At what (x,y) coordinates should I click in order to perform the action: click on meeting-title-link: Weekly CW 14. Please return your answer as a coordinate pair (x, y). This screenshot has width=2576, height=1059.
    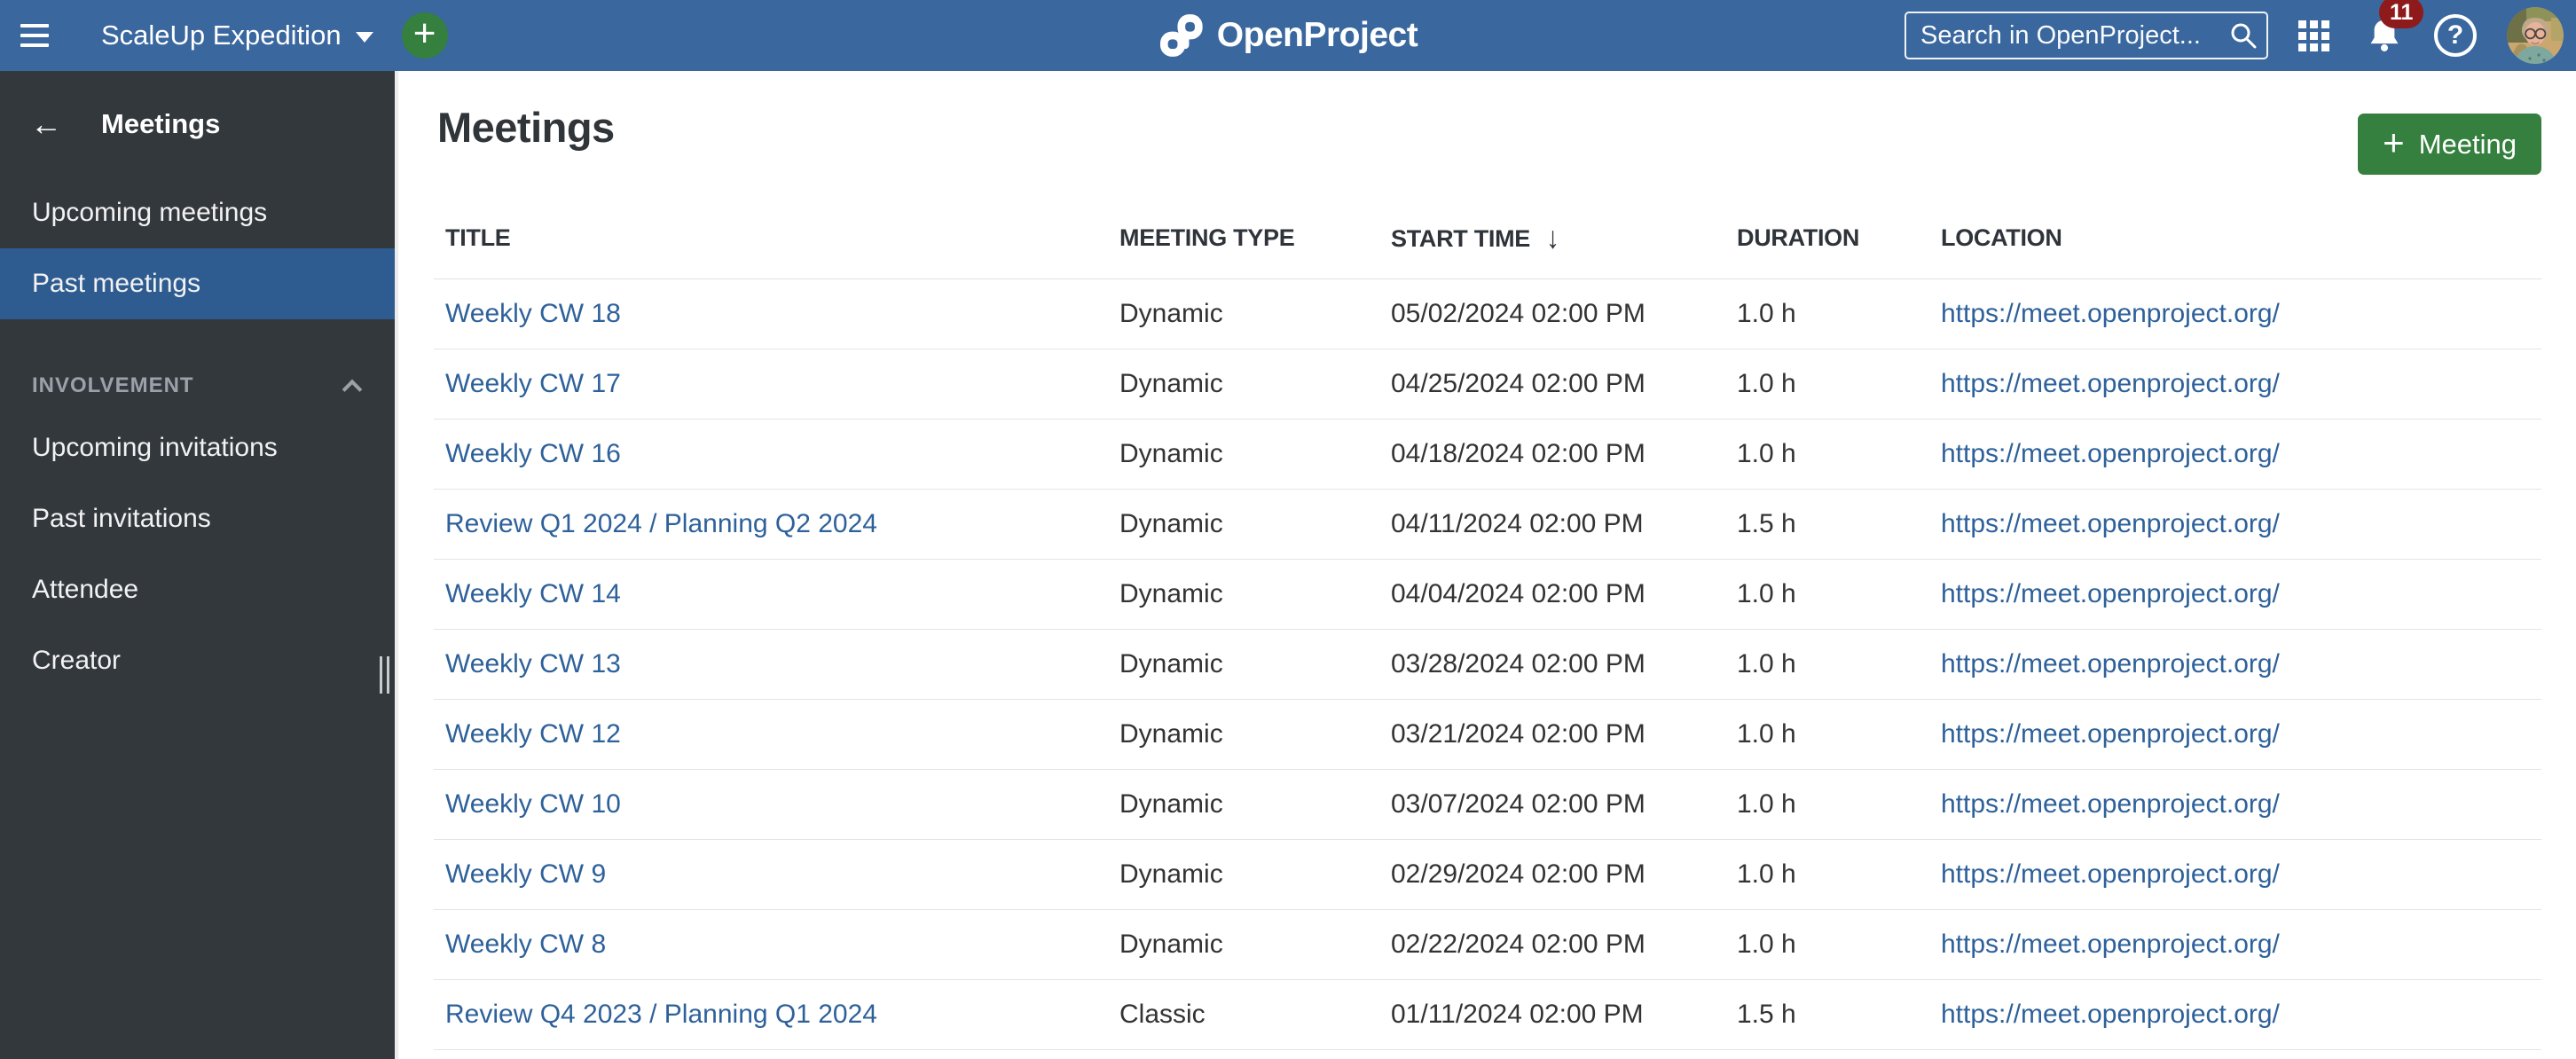
    Looking at the image, I should click on (533, 593).